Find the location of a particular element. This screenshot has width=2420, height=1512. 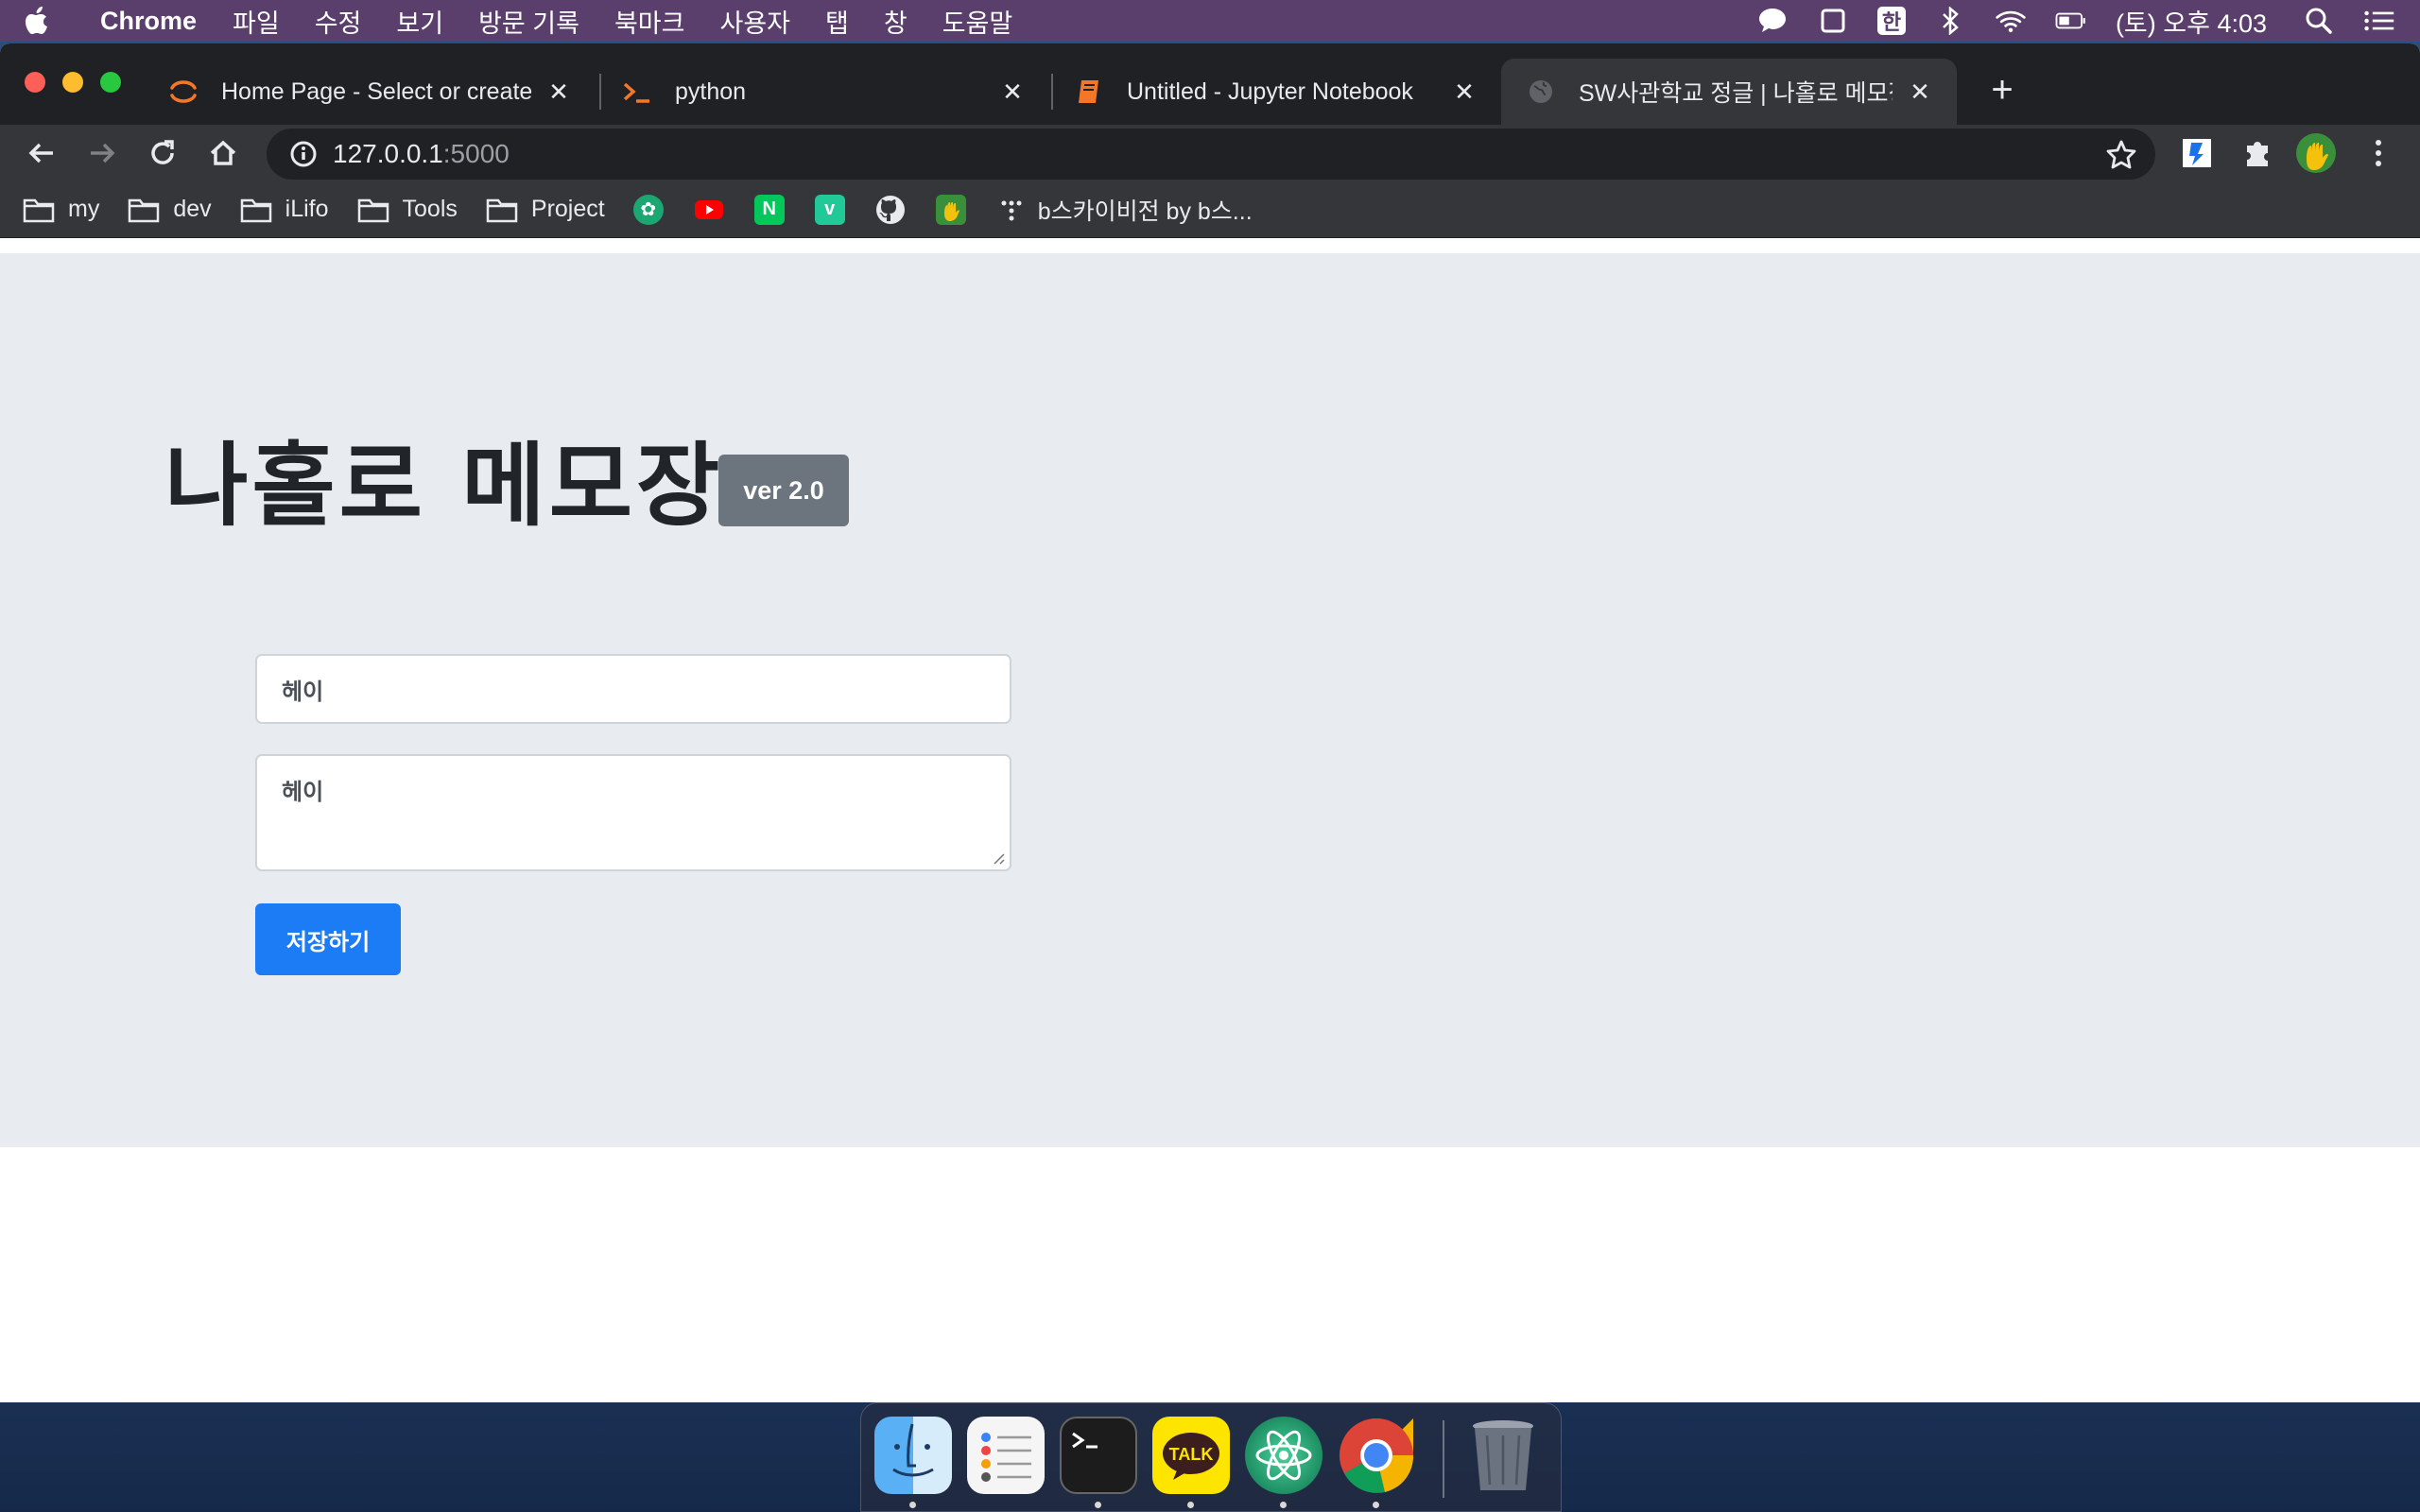

home-button is located at coordinates (223, 153).